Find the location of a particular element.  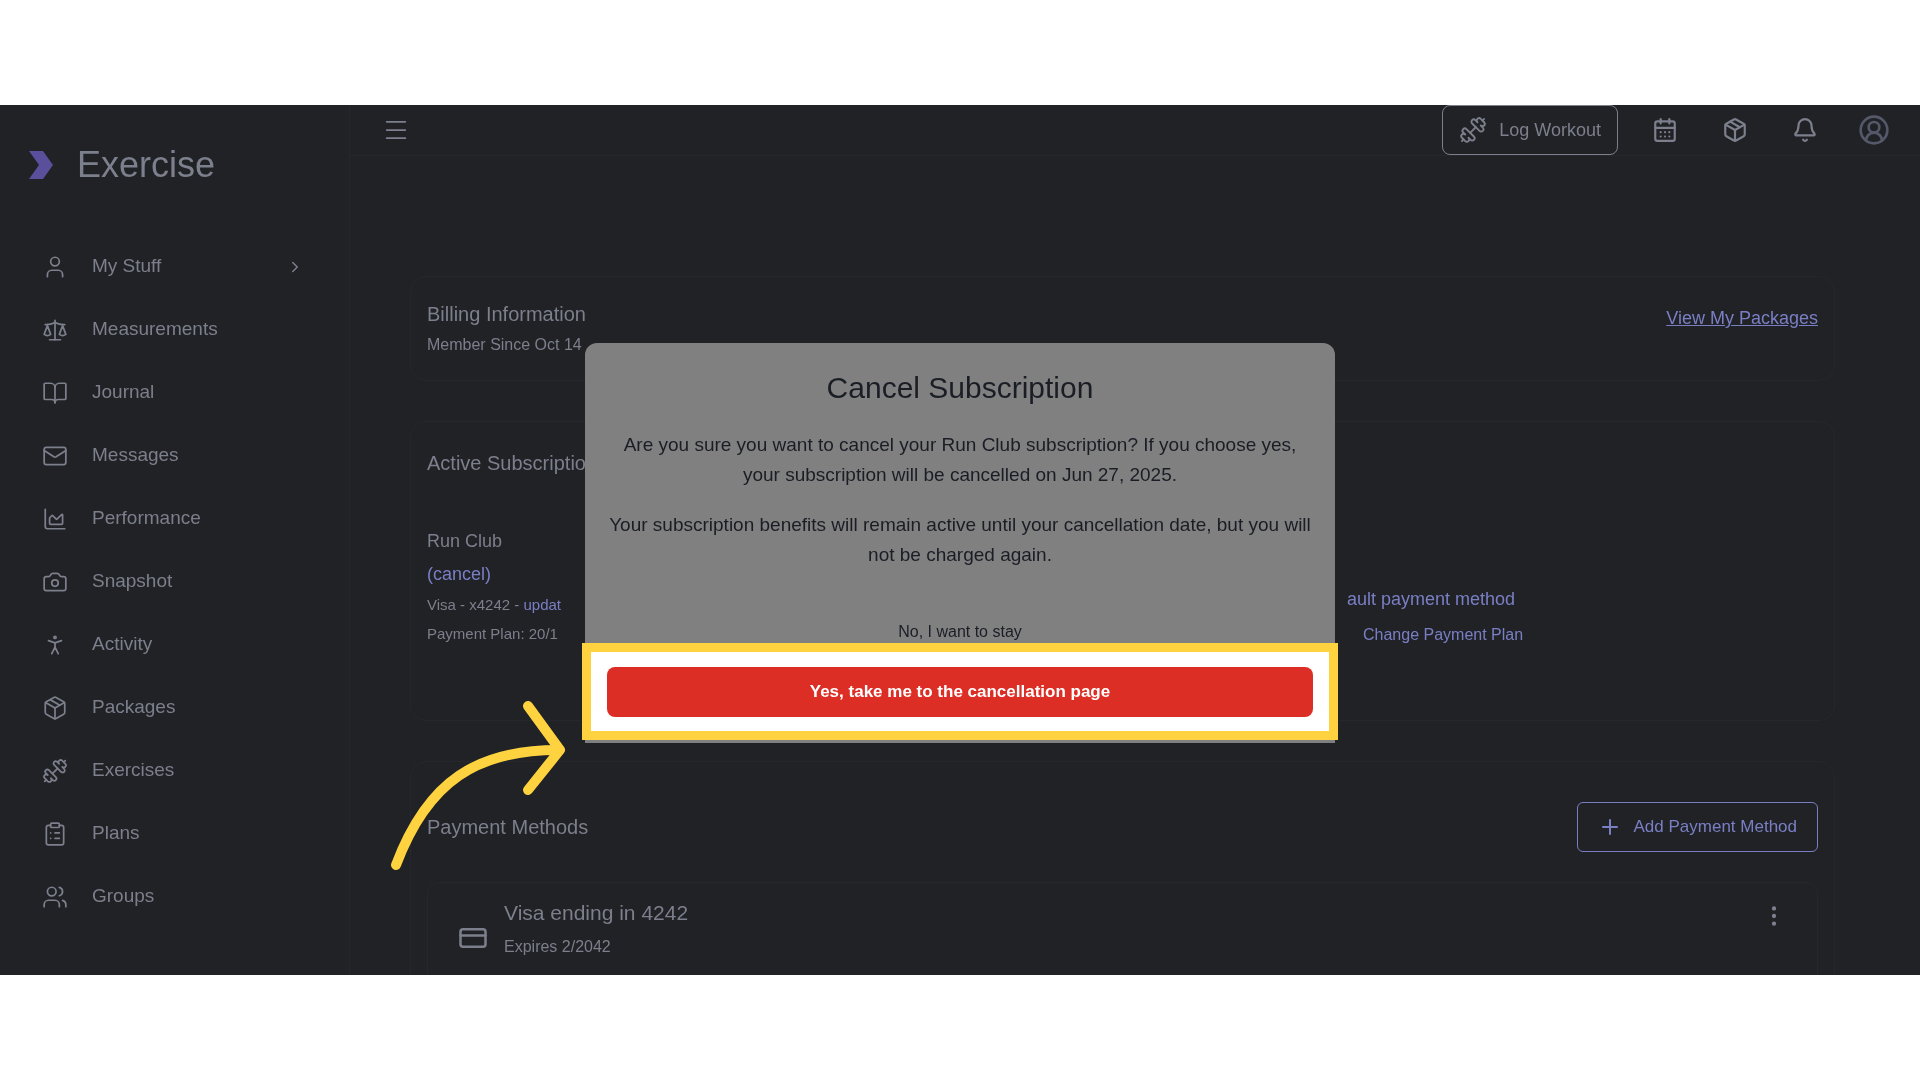

sidebar-item: My Stuff is located at coordinates (174, 266).